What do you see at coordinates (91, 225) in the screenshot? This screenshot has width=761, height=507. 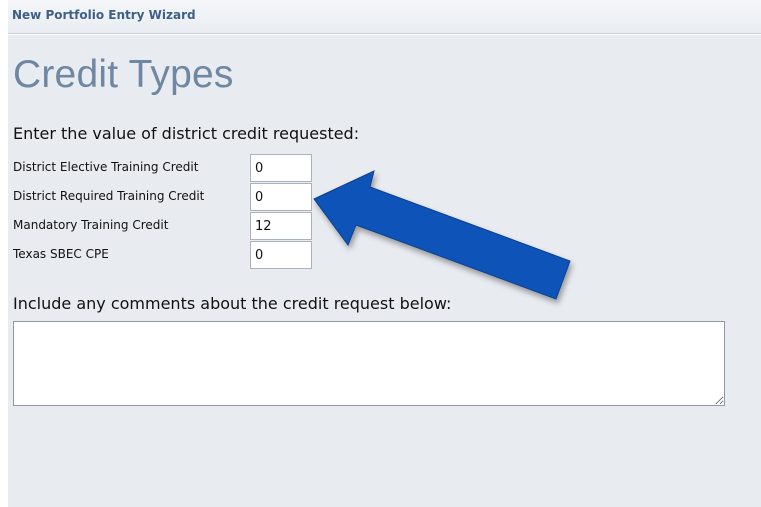 I see `credit-label: Mandatory Training Credit` at bounding box center [91, 225].